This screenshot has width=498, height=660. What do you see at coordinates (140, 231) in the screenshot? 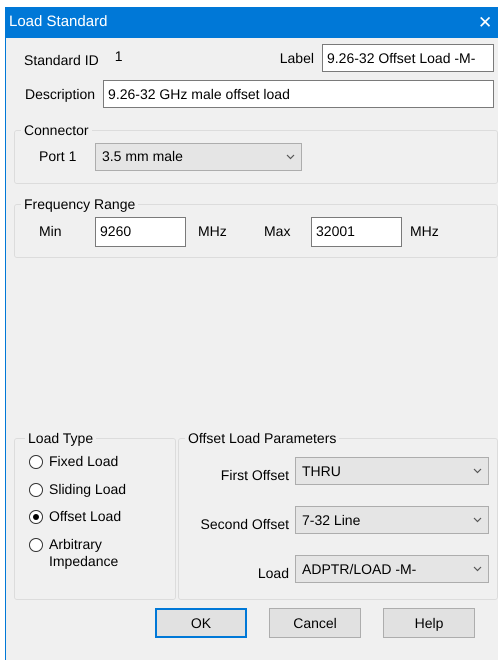
I see `min-field: 9260` at bounding box center [140, 231].